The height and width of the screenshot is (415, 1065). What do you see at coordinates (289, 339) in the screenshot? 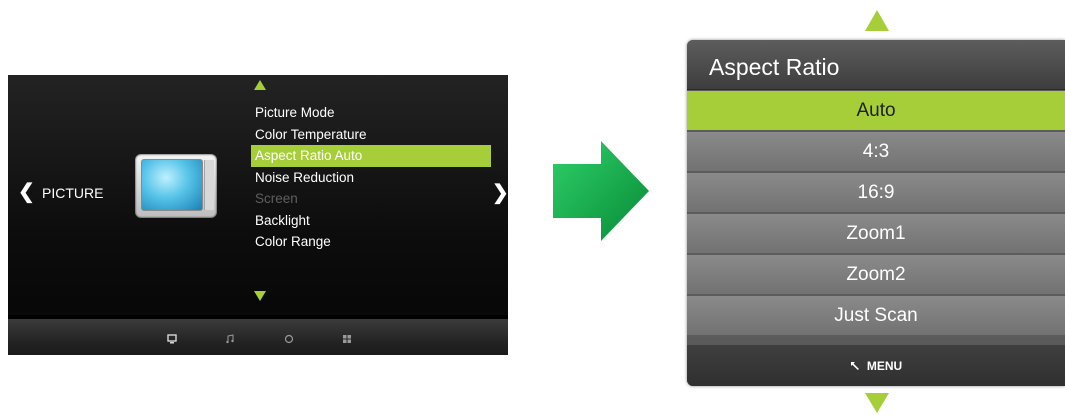
I see `circle-icon` at bounding box center [289, 339].